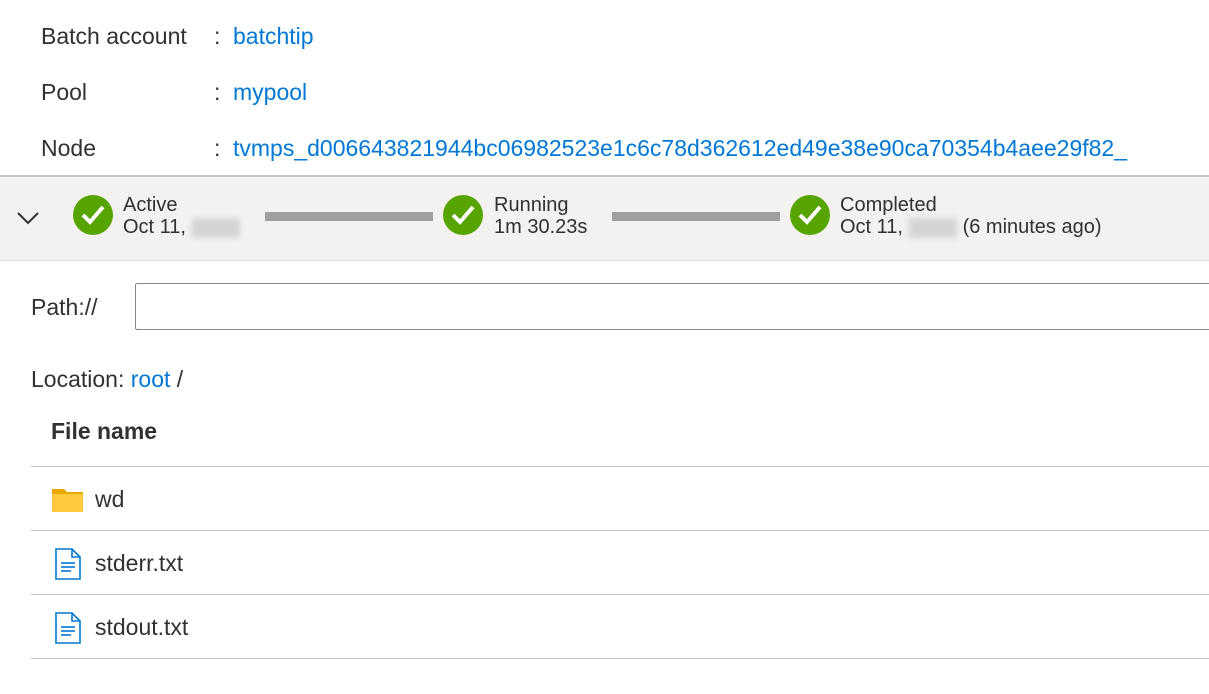 The height and width of the screenshot is (694, 1209). I want to click on batch-account-colon: :, so click(217, 35).